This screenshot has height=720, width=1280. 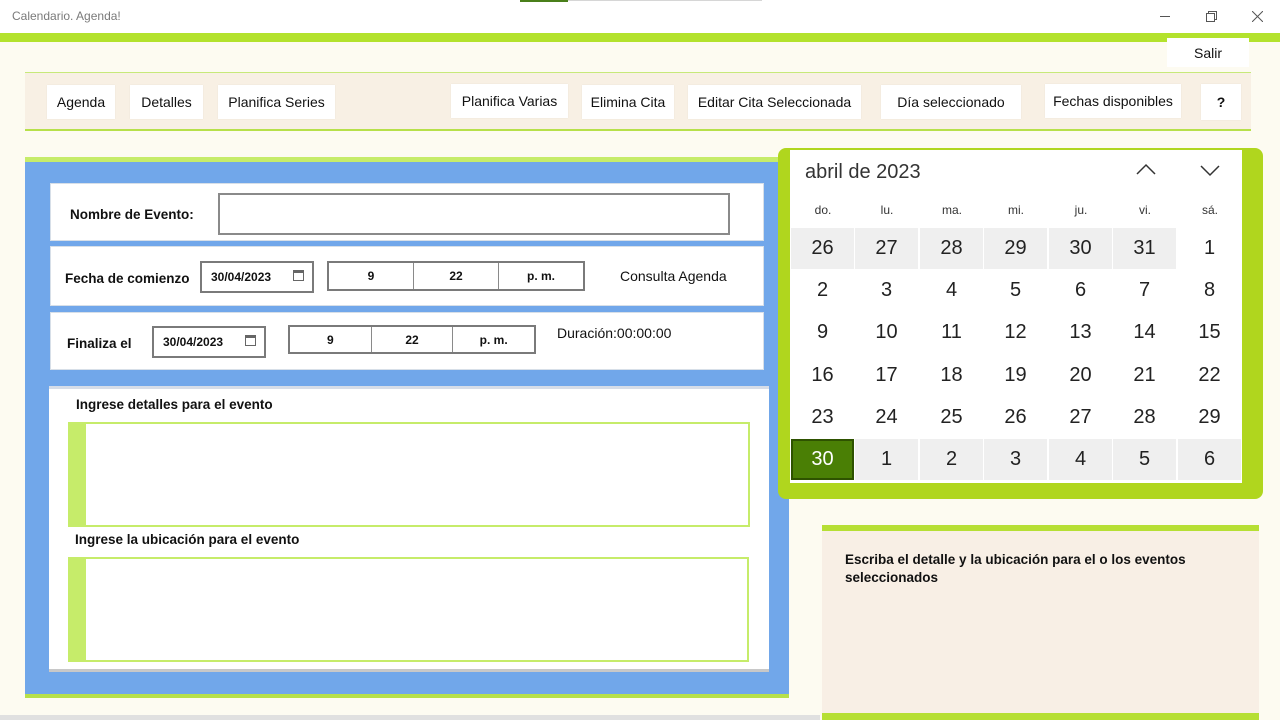 What do you see at coordinates (544, 1) in the screenshot?
I see `title-progress` at bounding box center [544, 1].